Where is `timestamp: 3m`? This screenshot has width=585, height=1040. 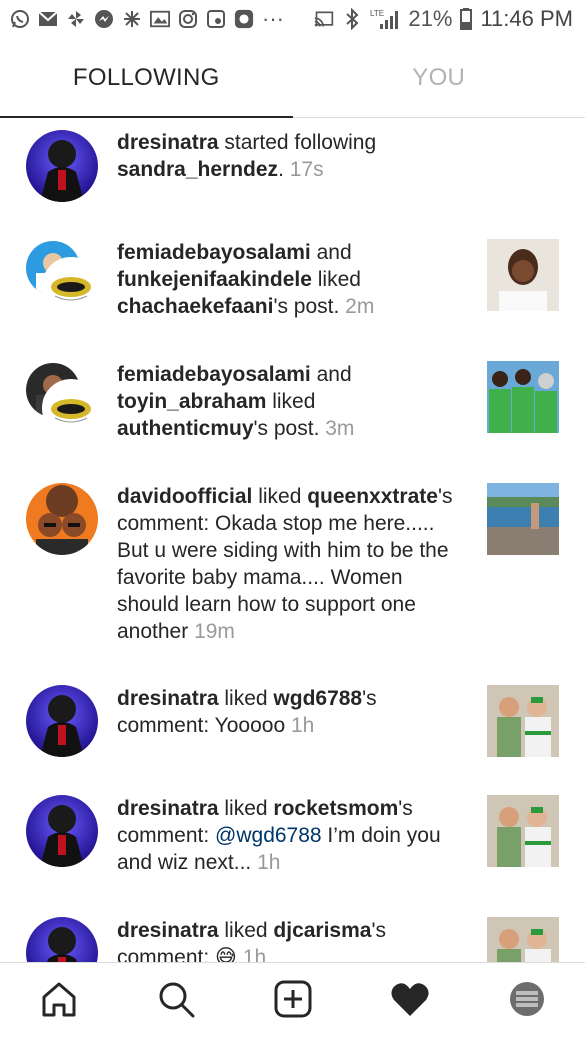 timestamp: 3m is located at coordinates (340, 428).